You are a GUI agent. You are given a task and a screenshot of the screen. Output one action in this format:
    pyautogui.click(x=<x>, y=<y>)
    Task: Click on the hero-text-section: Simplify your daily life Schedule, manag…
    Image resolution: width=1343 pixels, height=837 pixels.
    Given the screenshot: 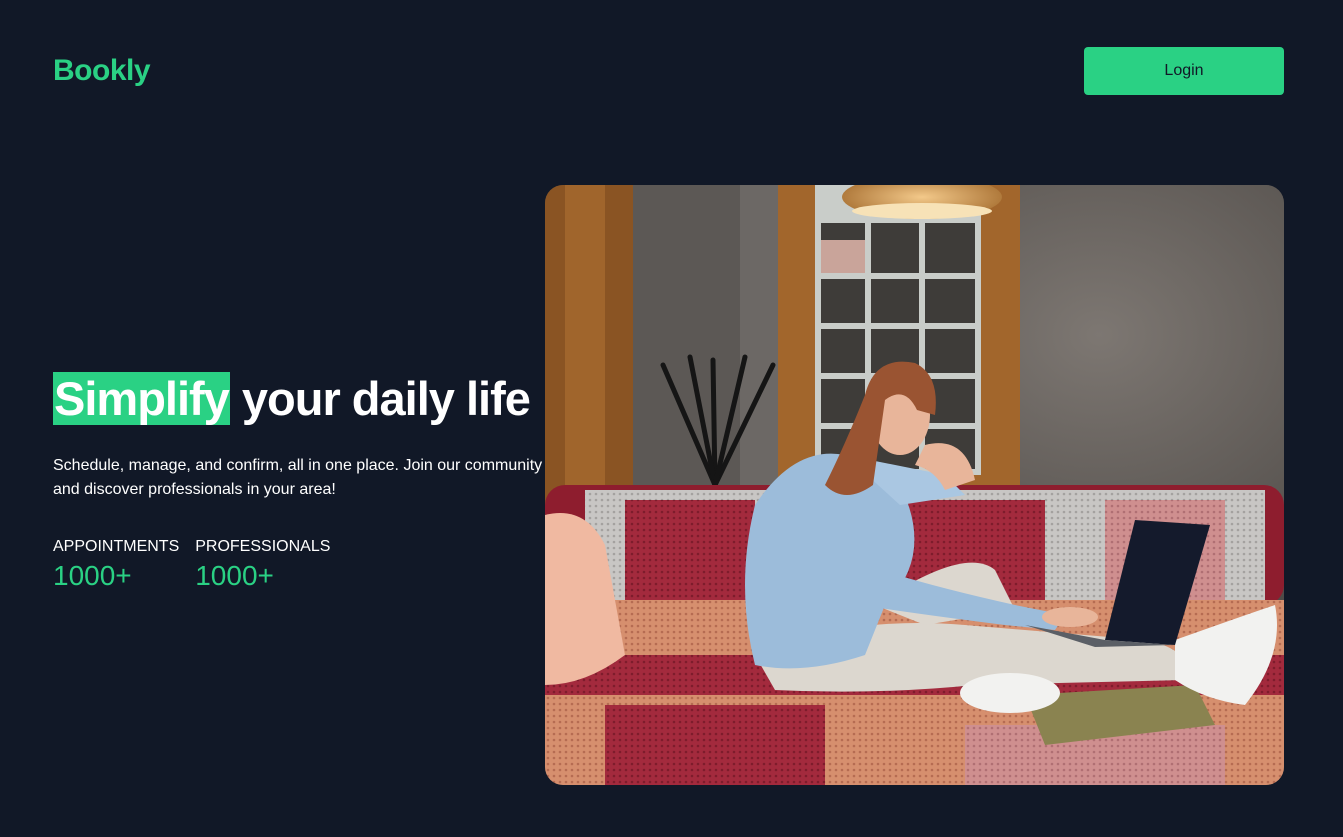 What is the action you would take?
    pyautogui.click(x=300, y=481)
    